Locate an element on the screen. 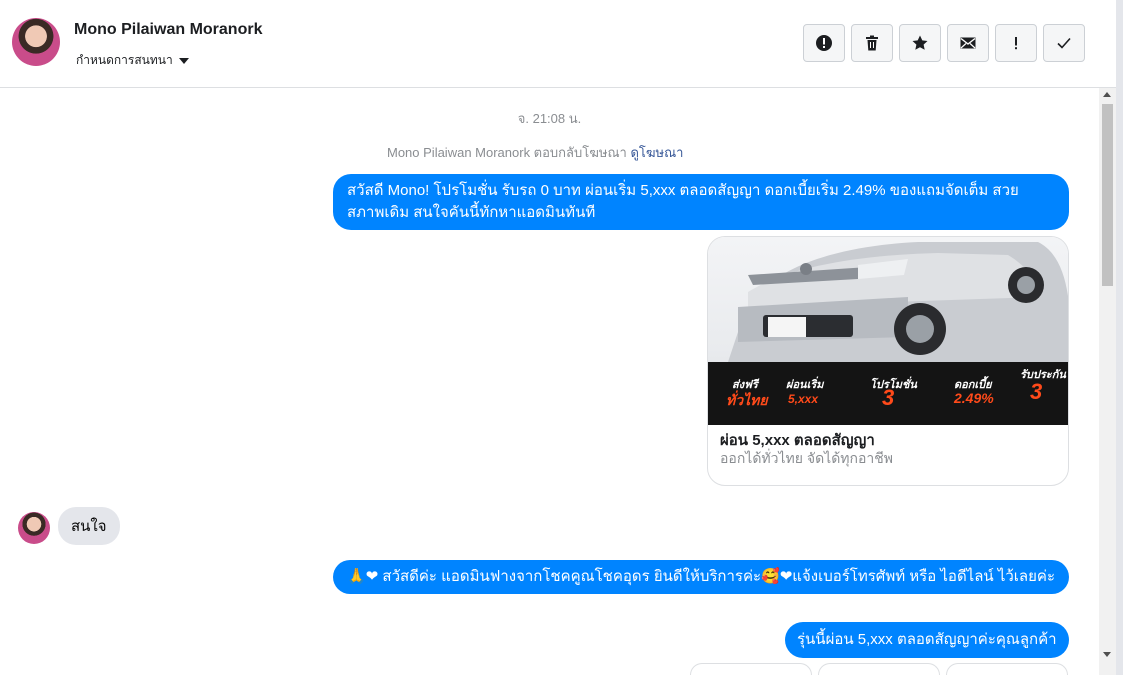 This screenshot has height=675, width=1123. promo-label: ผ่อนเริ่ม is located at coordinates (805, 385).